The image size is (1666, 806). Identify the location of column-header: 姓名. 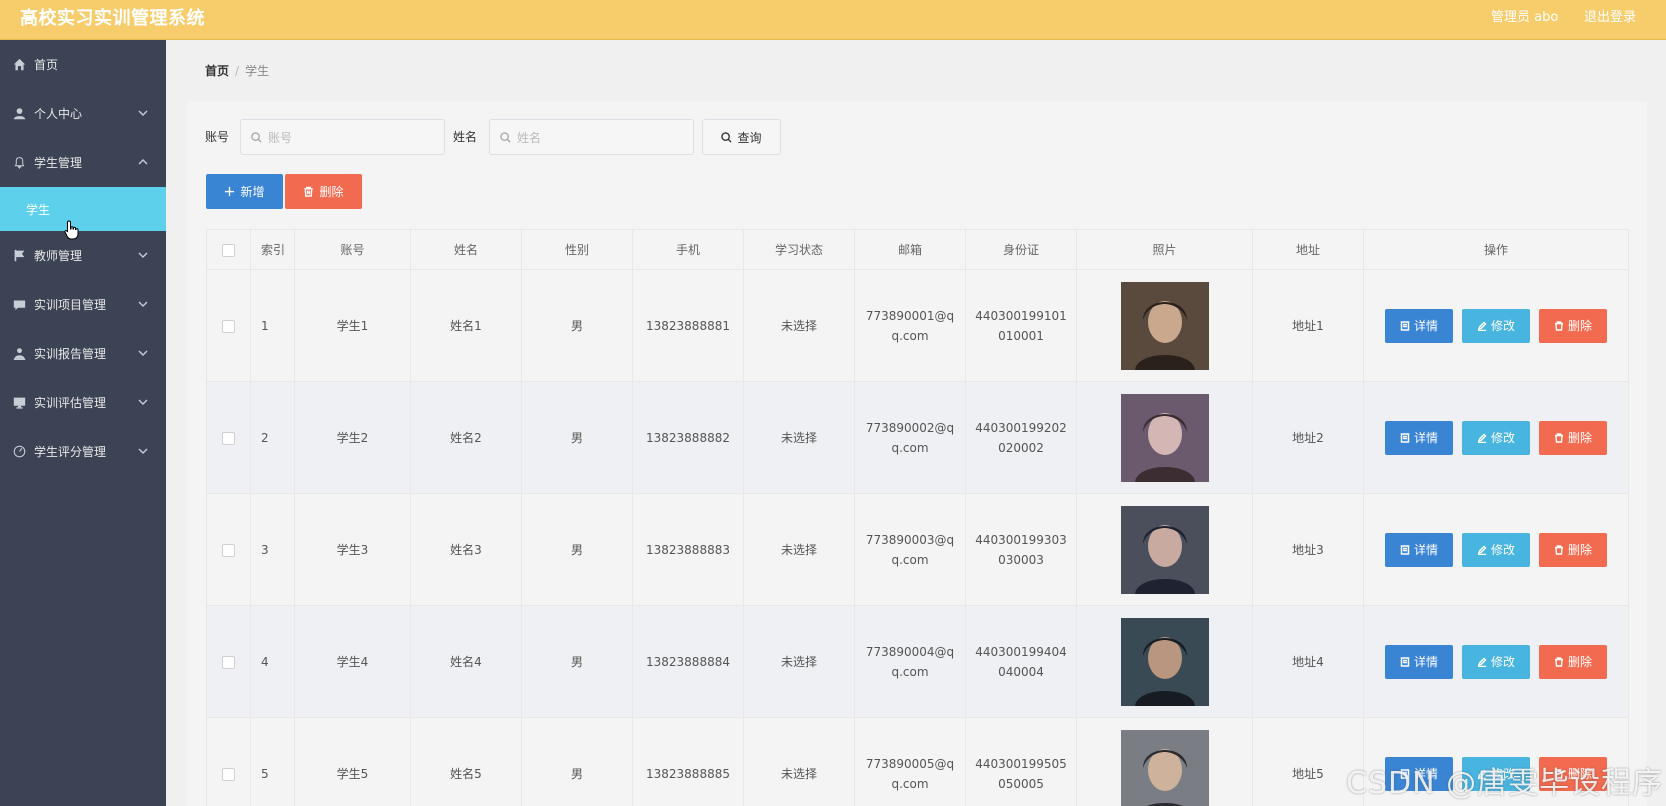
(466, 249).